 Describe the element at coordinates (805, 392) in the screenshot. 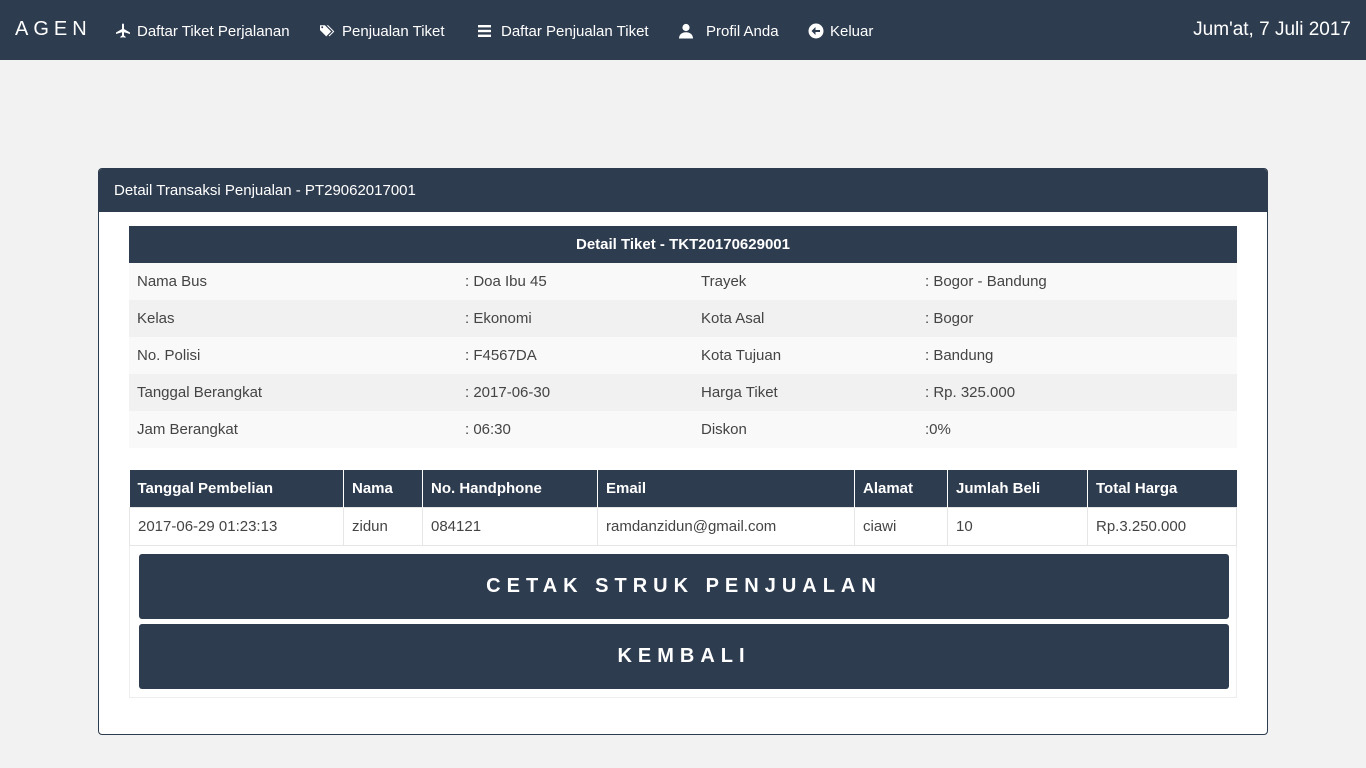

I see `field-label: Harga Tiket` at that location.